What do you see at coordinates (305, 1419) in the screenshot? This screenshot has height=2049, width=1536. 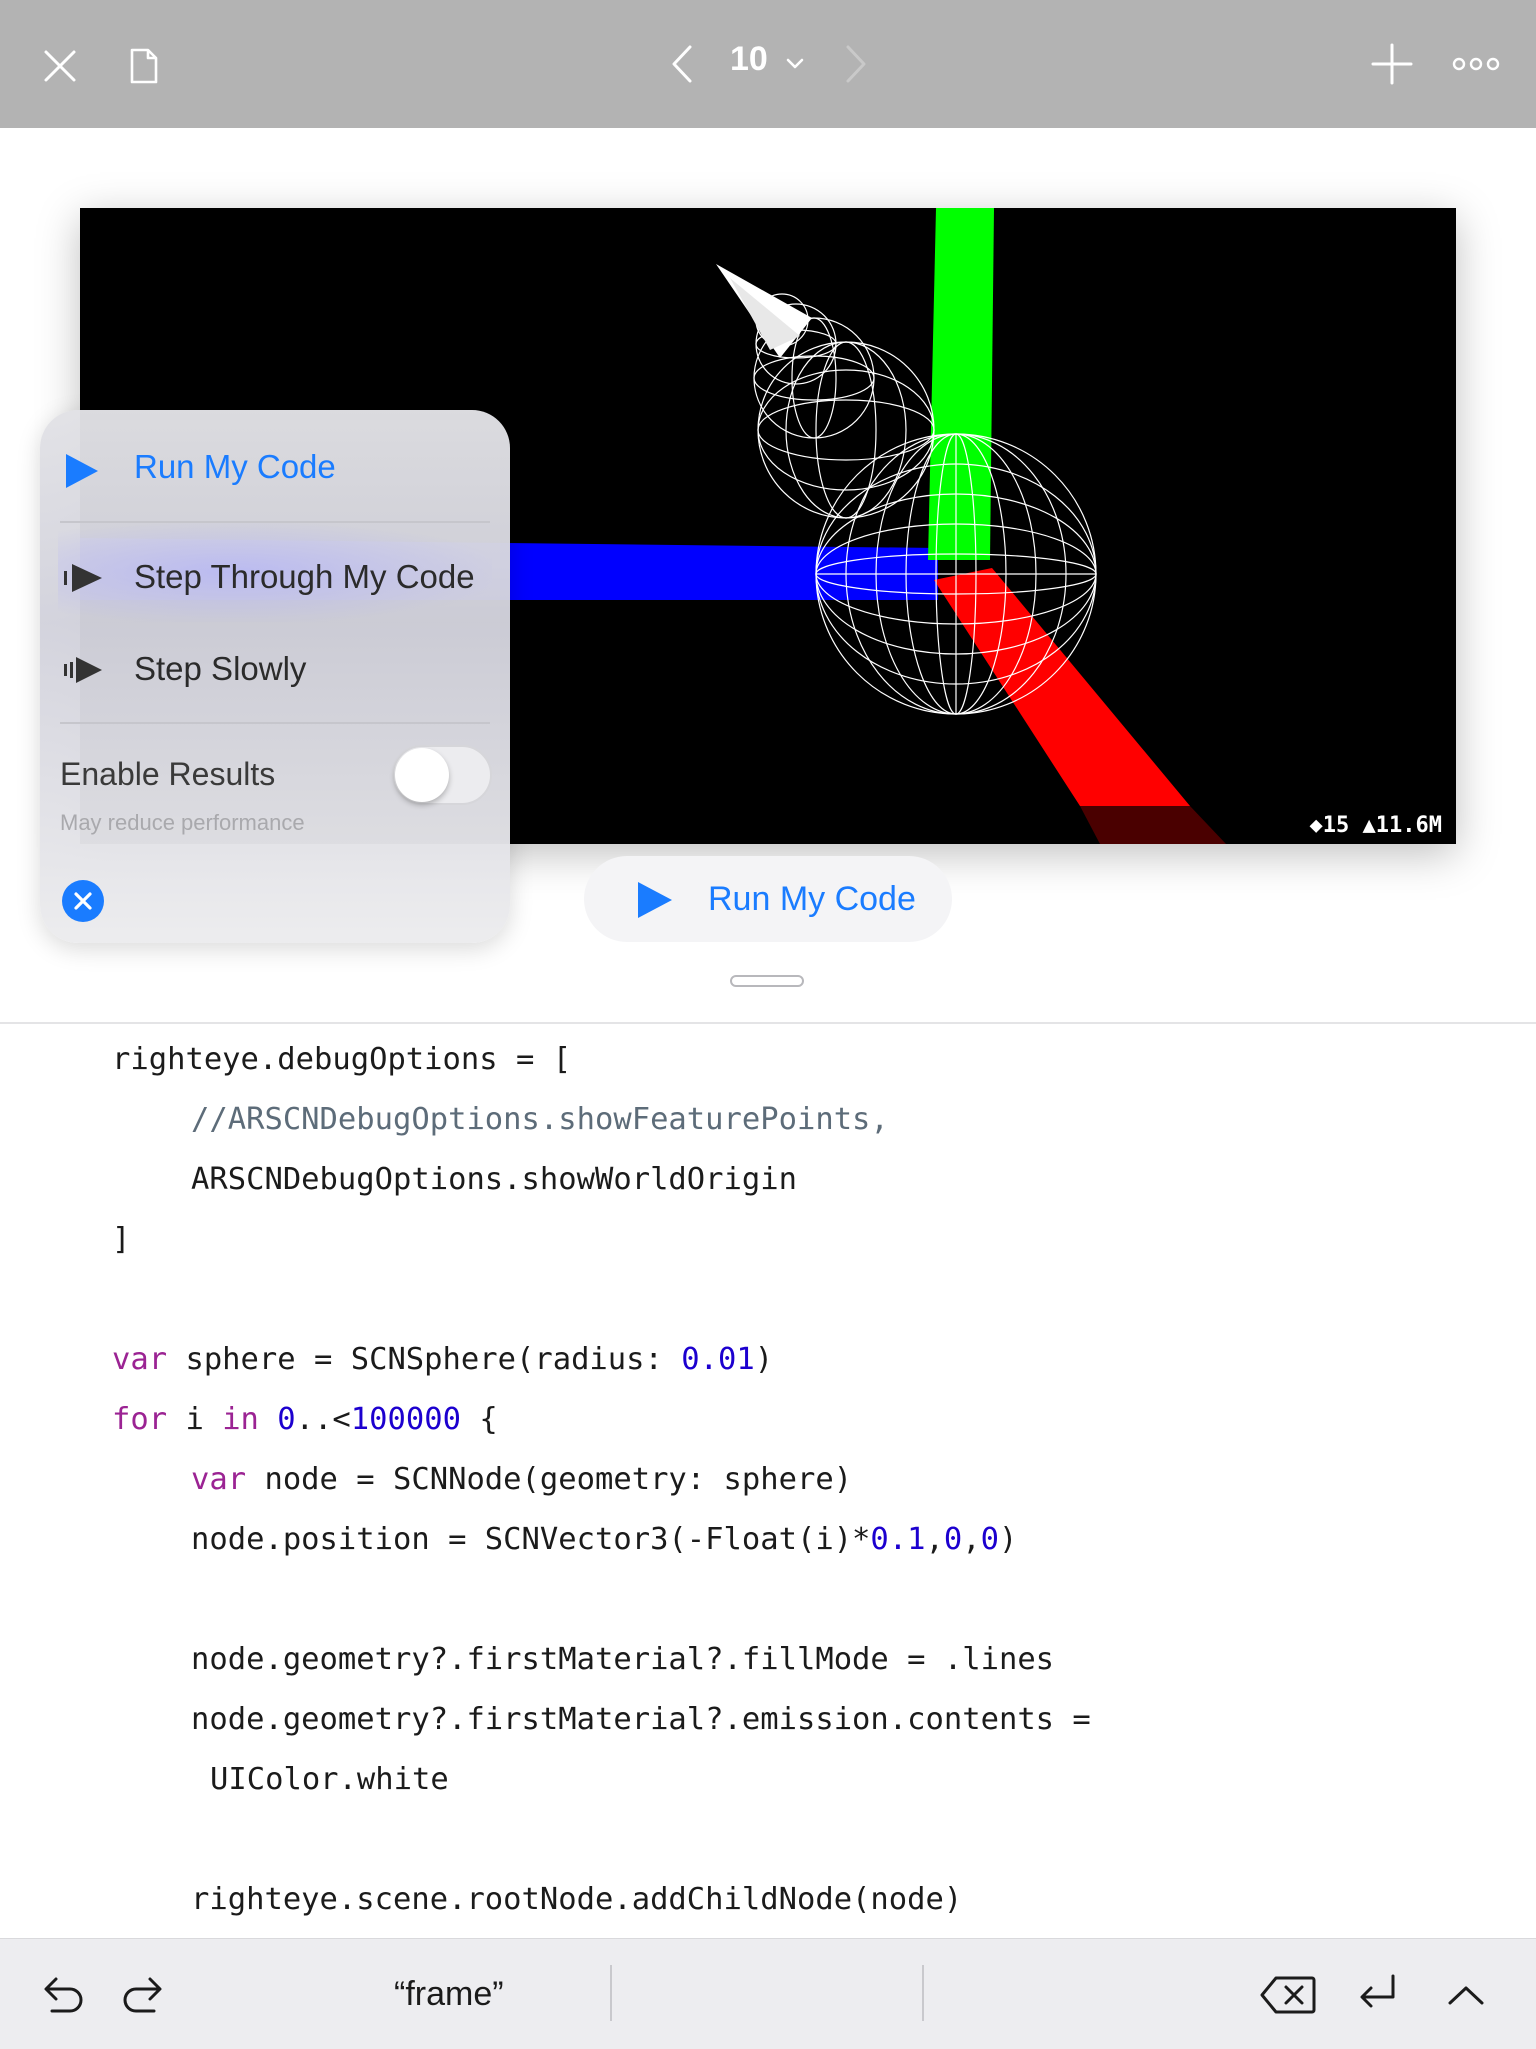 I see `code-line: for i in 0..<100000 {` at bounding box center [305, 1419].